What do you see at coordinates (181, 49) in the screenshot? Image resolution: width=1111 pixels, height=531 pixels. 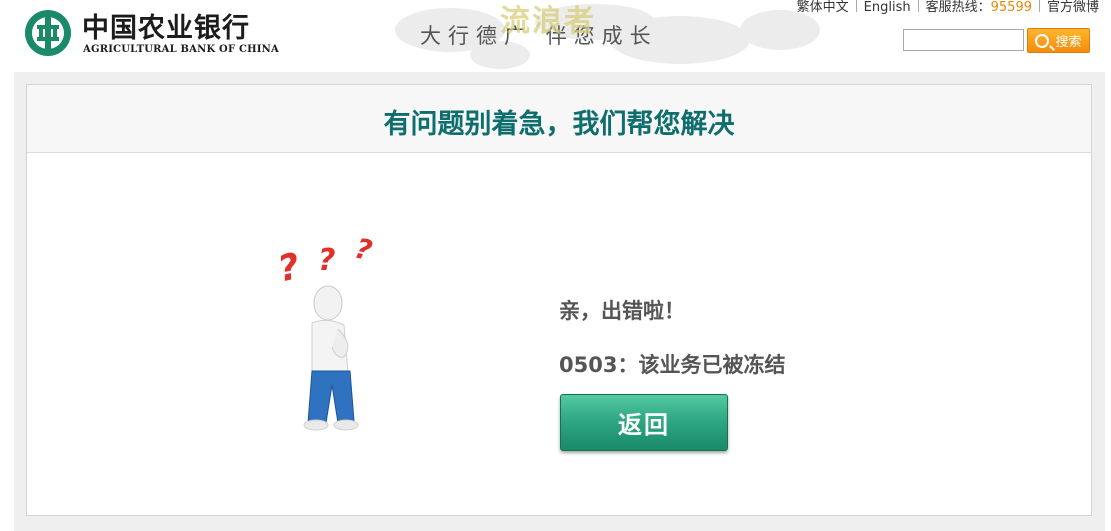 I see `logo-english-name: AGRICULTURAL BANK OF CHINA` at bounding box center [181, 49].